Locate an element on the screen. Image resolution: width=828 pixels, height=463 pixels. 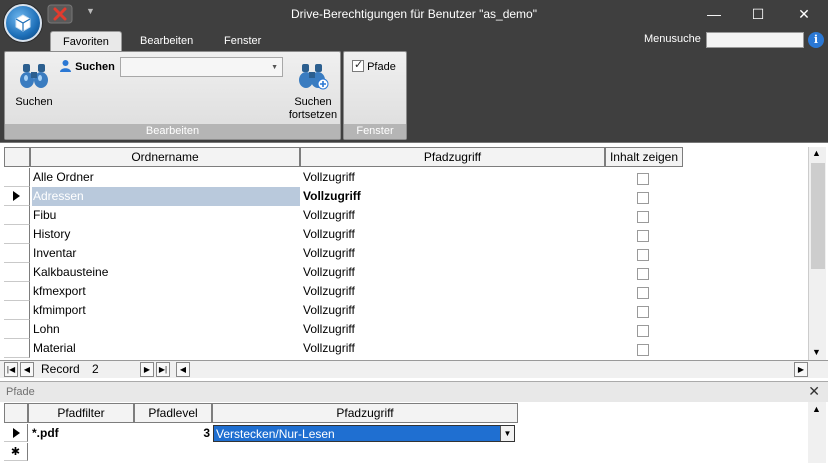
column-header-pfadlevel: Pfadlevel is located at coordinates (173, 413).